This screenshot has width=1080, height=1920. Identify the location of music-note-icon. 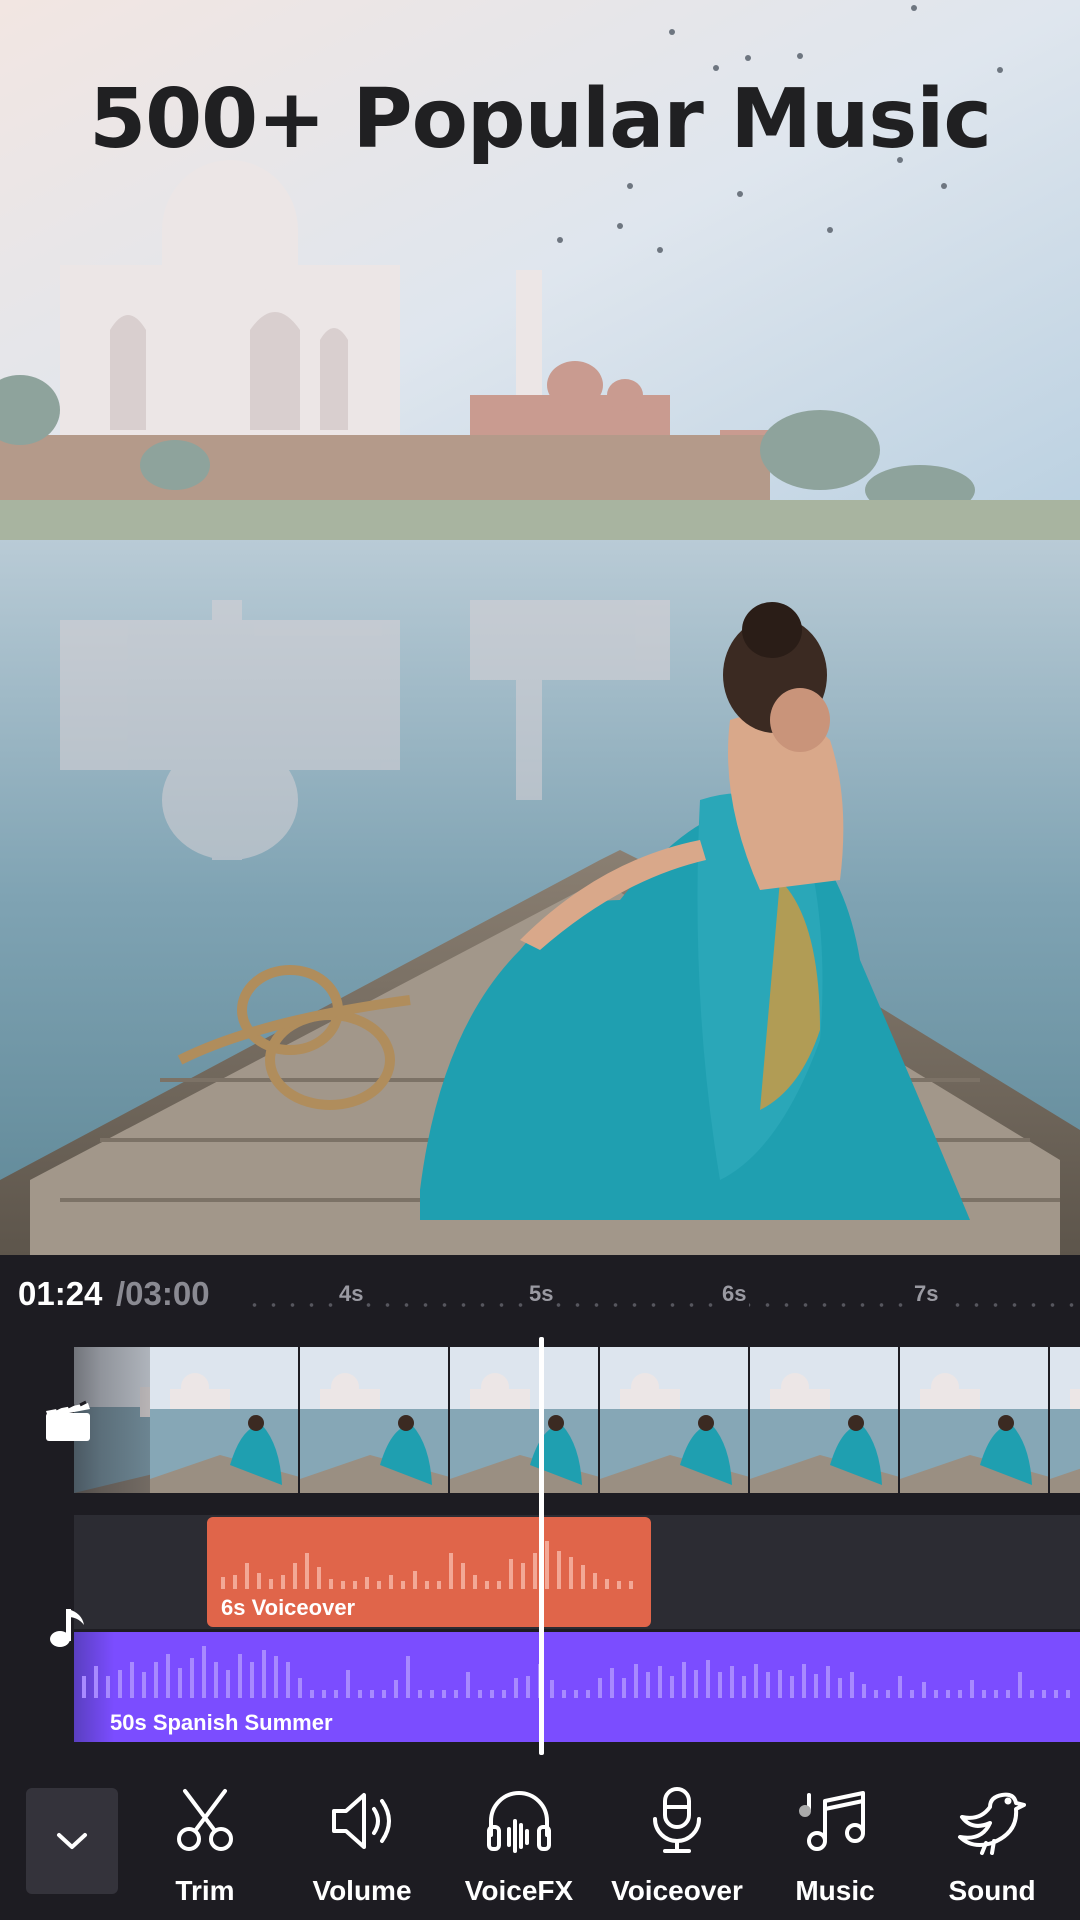
(832, 1821).